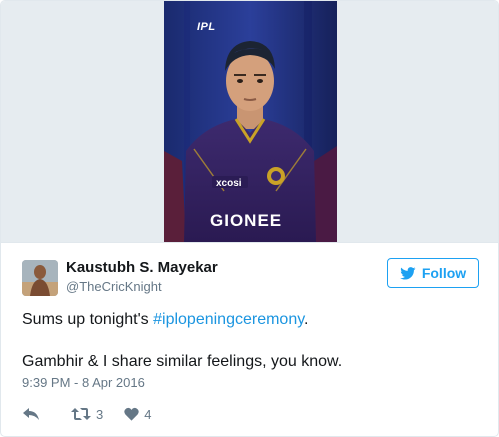 Image resolution: width=499 pixels, height=437 pixels. I want to click on reply-icon, so click(31, 414).